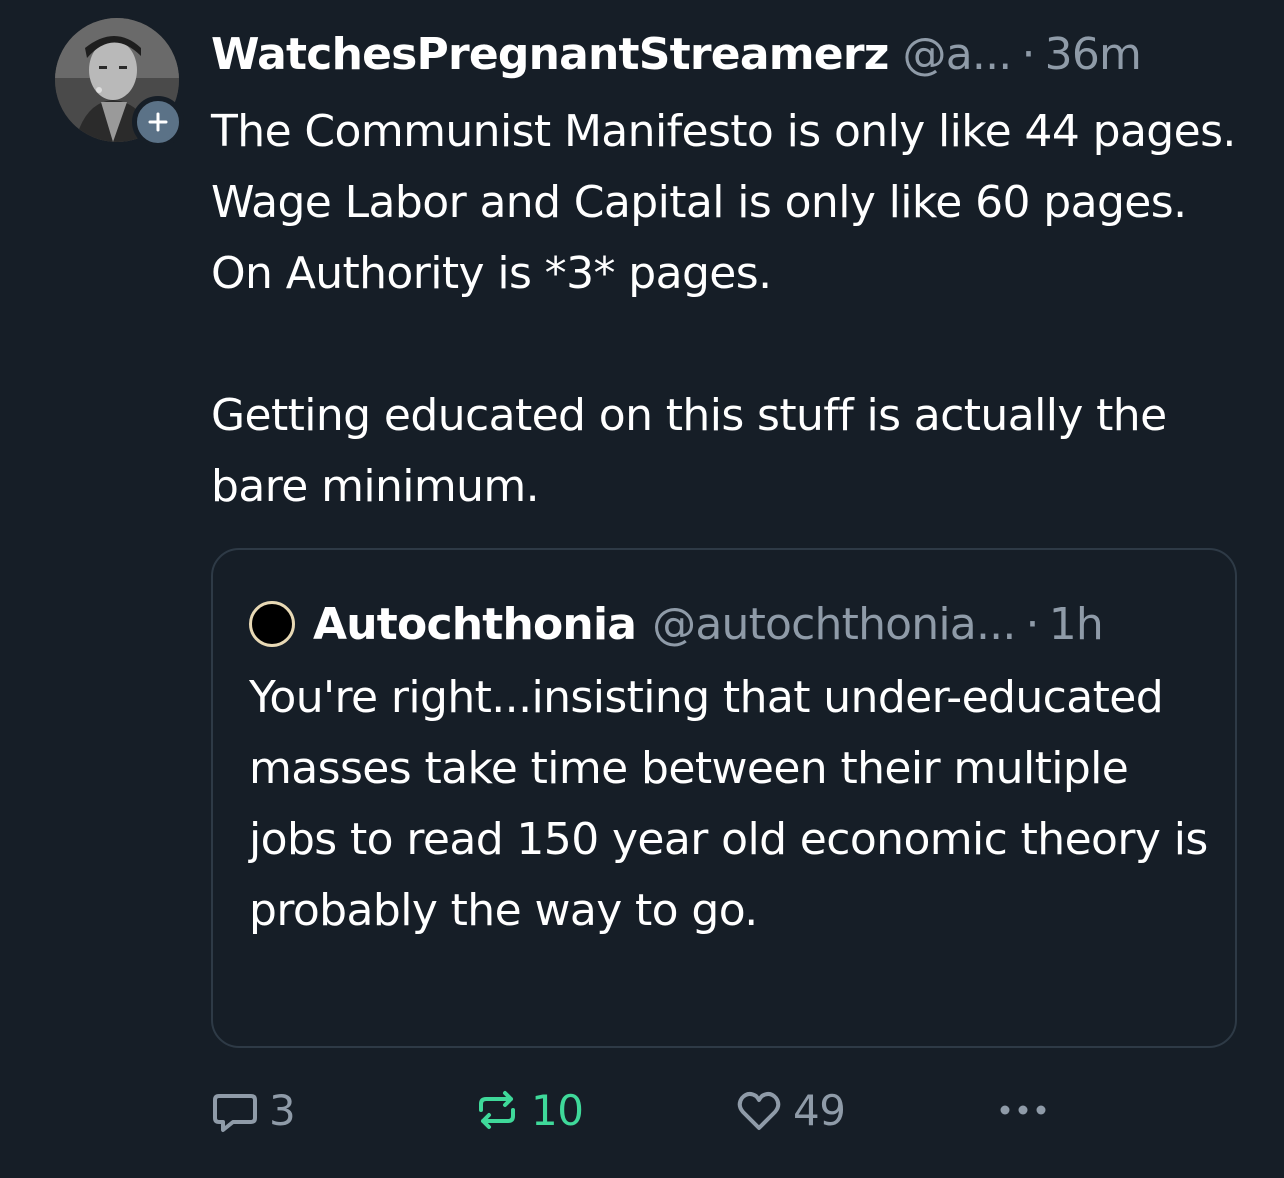 The image size is (1284, 1178). What do you see at coordinates (550, 54) in the screenshot?
I see `author-display-name: WatchesPregnantStreamerz` at bounding box center [550, 54].